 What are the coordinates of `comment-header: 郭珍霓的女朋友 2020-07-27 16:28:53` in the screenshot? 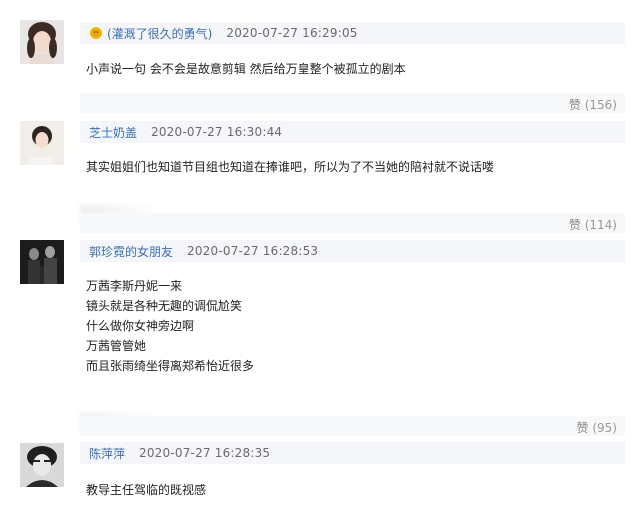 It's located at (352, 251).